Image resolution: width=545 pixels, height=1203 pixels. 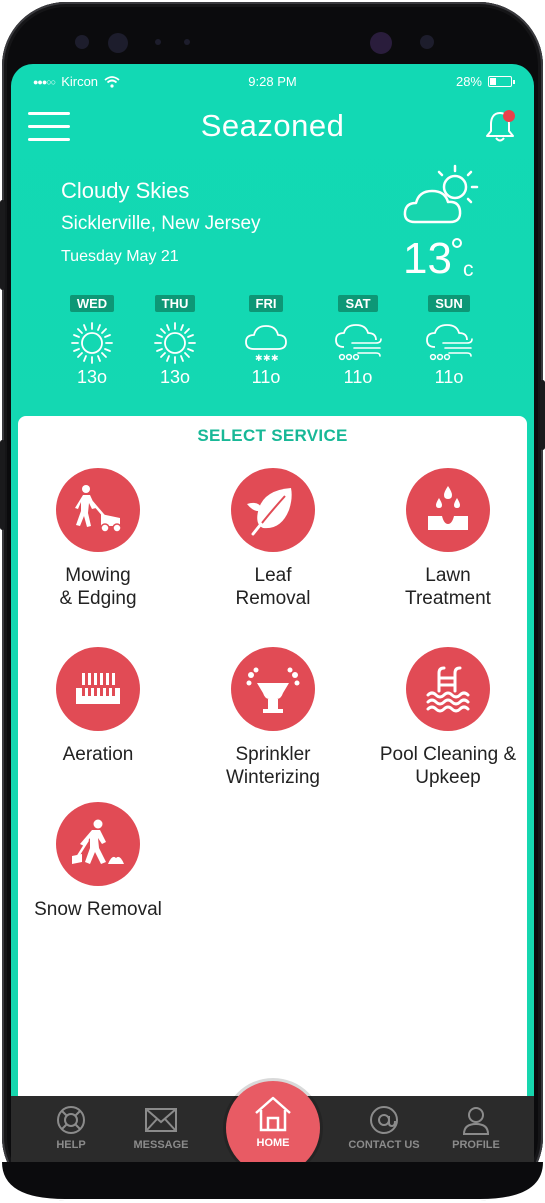 What do you see at coordinates (448, 689) in the screenshot?
I see `pool-icon` at bounding box center [448, 689].